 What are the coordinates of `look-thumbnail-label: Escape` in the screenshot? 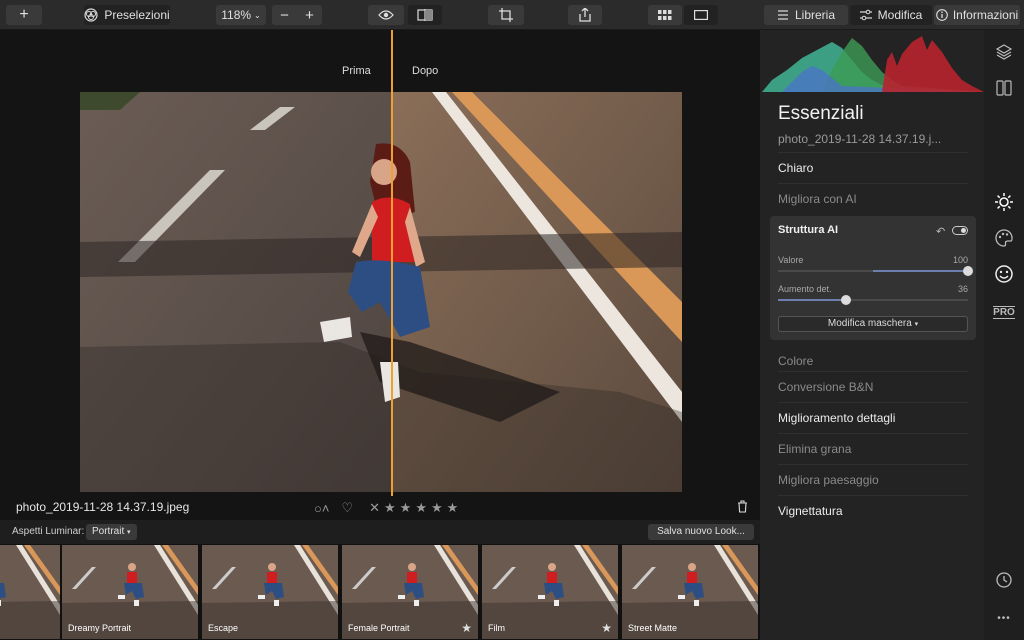 It's located at (223, 628).